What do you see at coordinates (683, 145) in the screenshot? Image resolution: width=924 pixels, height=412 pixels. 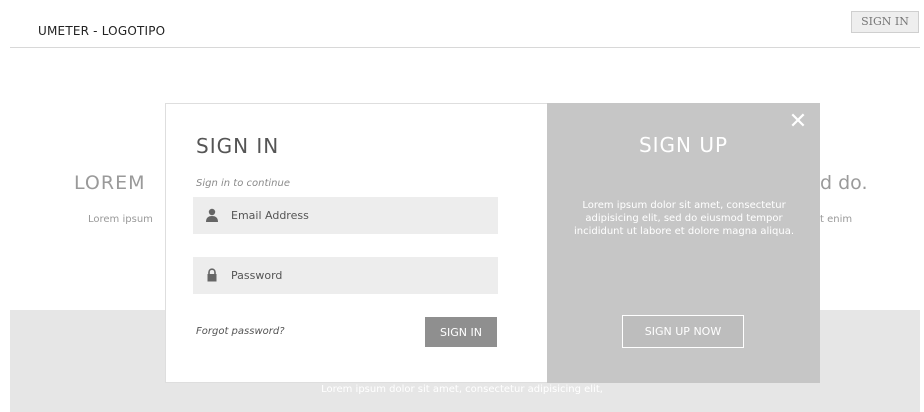 I see `sign-up-title: SIGN UP` at bounding box center [683, 145].